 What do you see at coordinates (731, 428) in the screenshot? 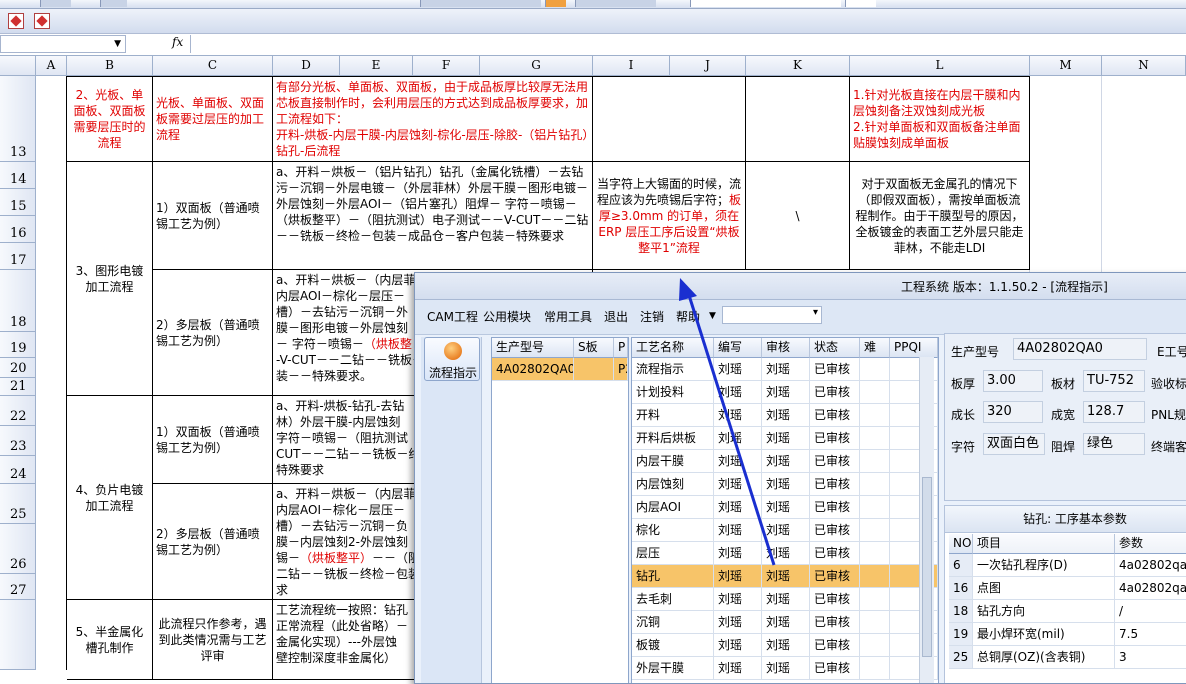
I see `arrow-shaft` at bounding box center [731, 428].